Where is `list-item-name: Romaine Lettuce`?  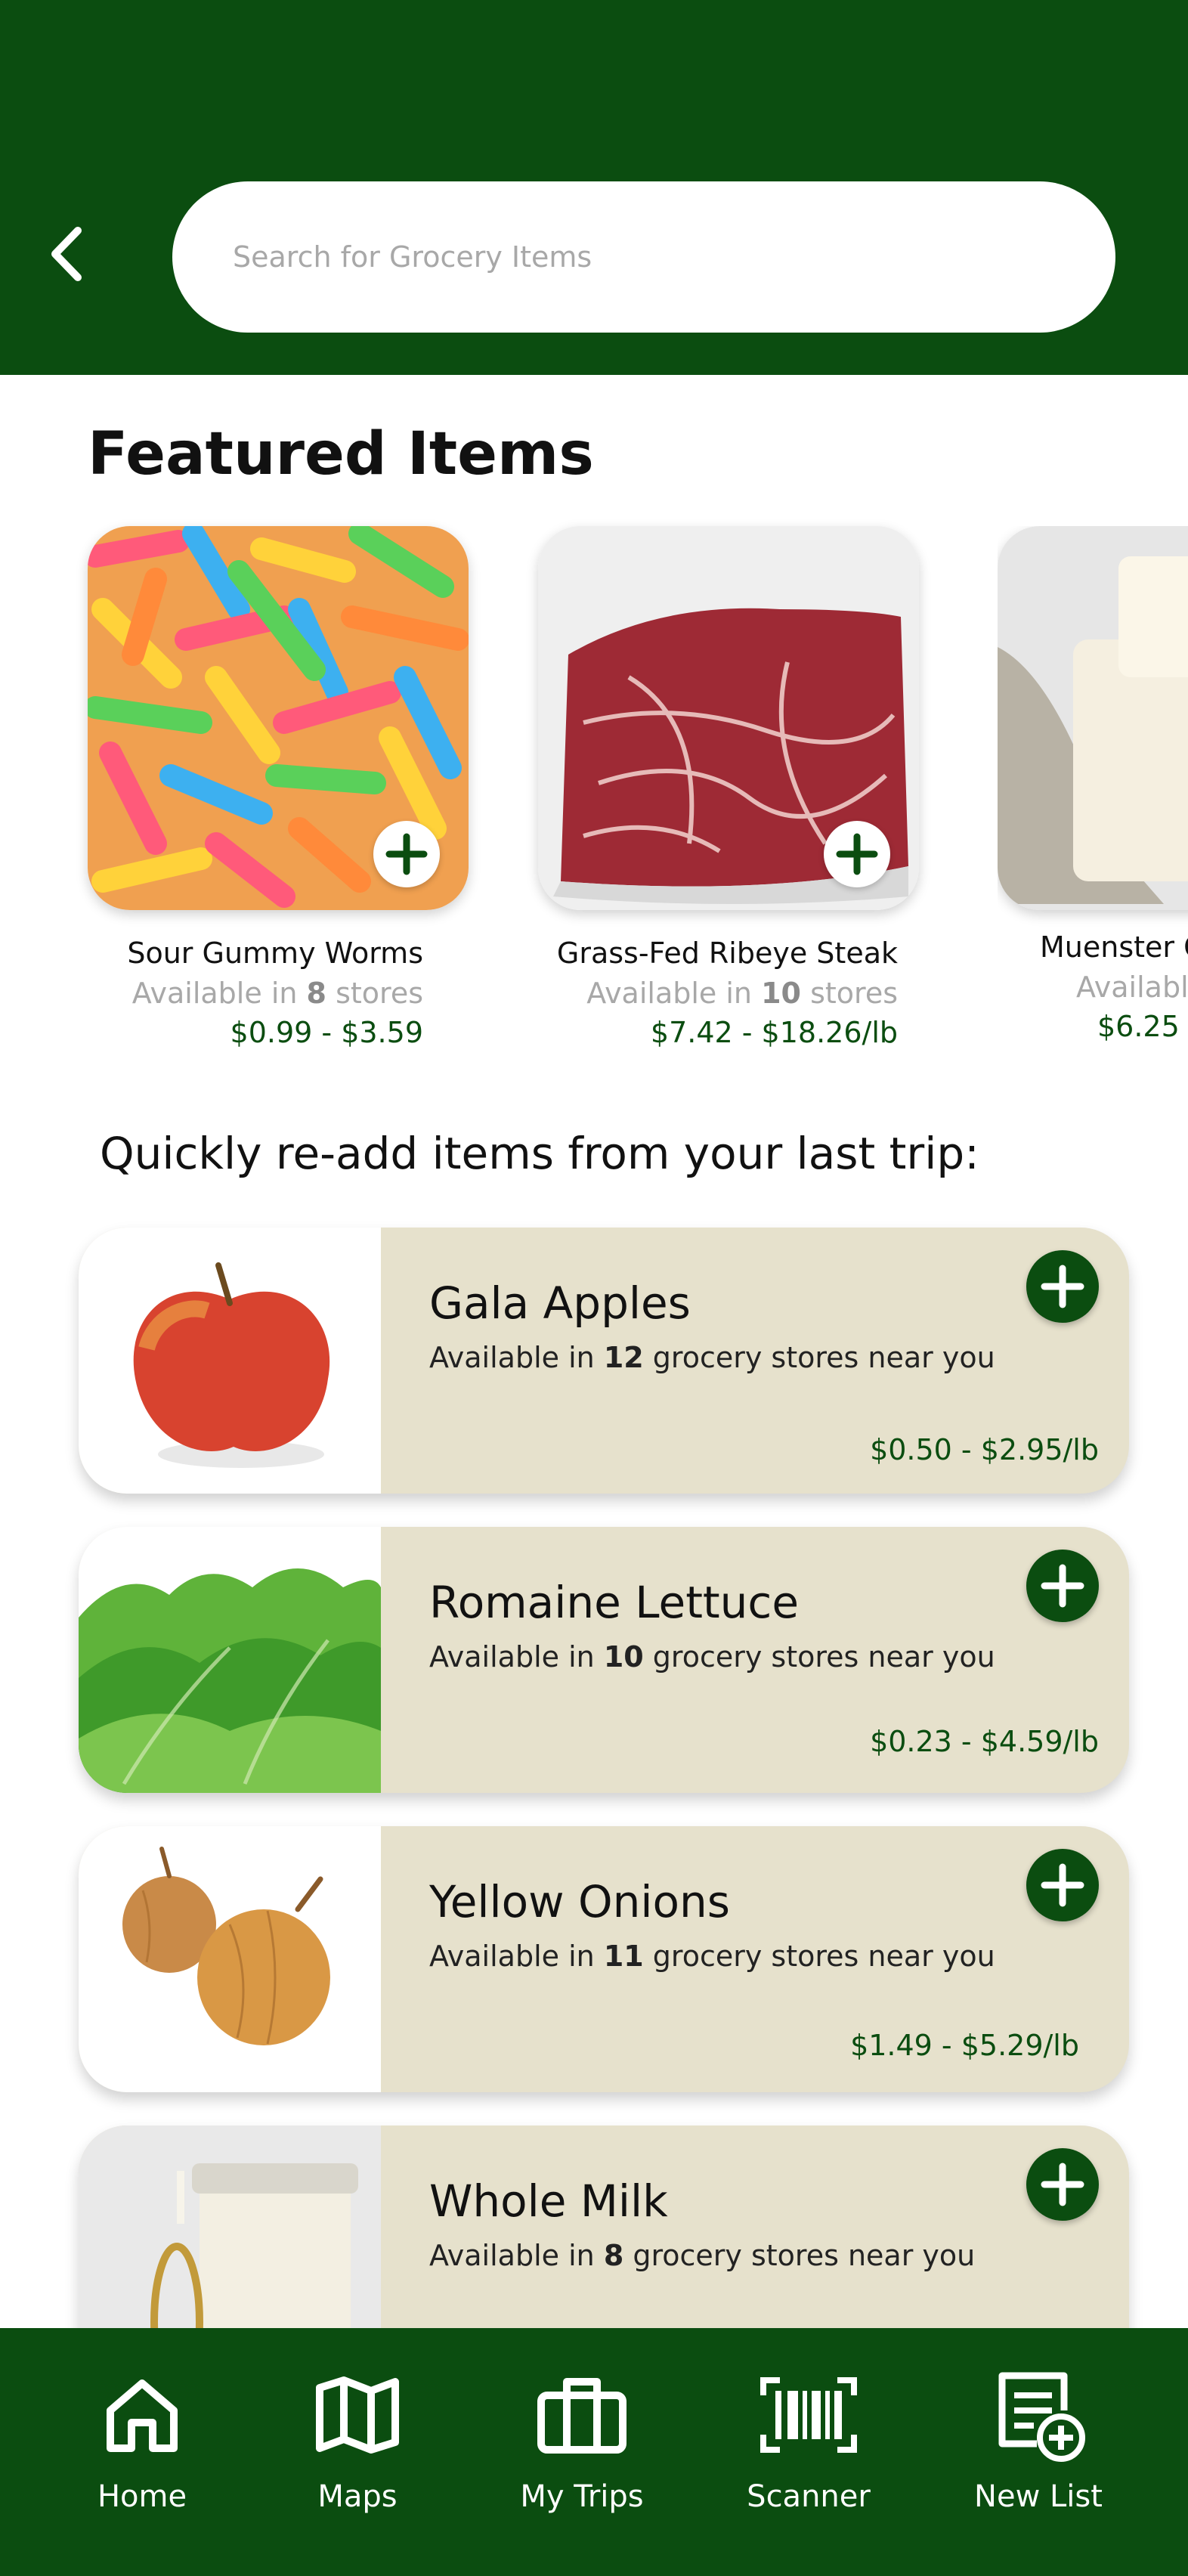
list-item-name: Romaine Lettuce is located at coordinates (615, 1602).